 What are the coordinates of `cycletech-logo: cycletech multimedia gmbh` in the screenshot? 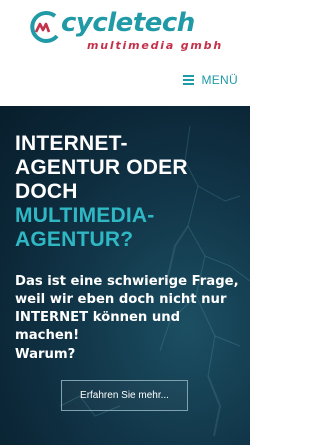 It's located at (127, 30).